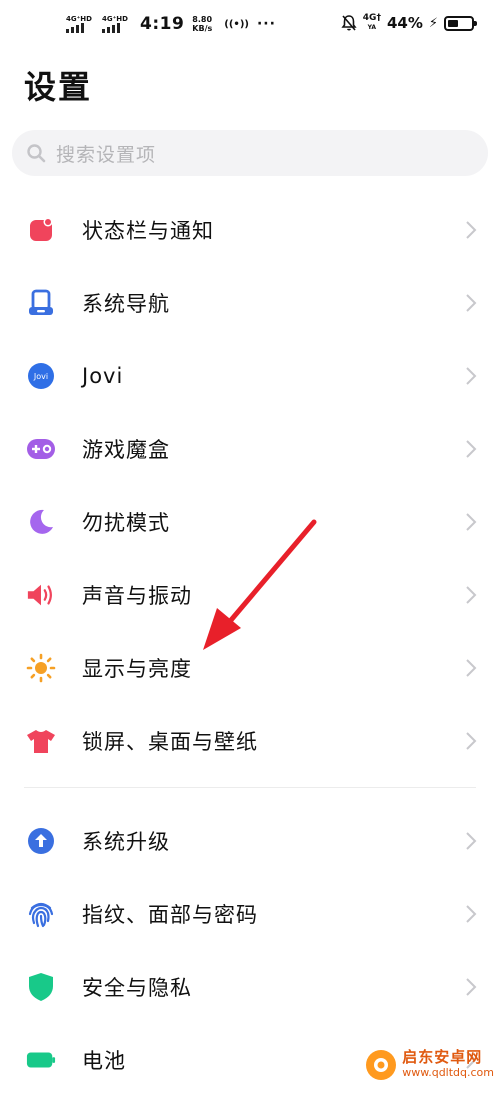 Image resolution: width=500 pixels, height=1096 pixels. Describe the element at coordinates (41, 668) in the screenshot. I see `sun-icon` at that location.